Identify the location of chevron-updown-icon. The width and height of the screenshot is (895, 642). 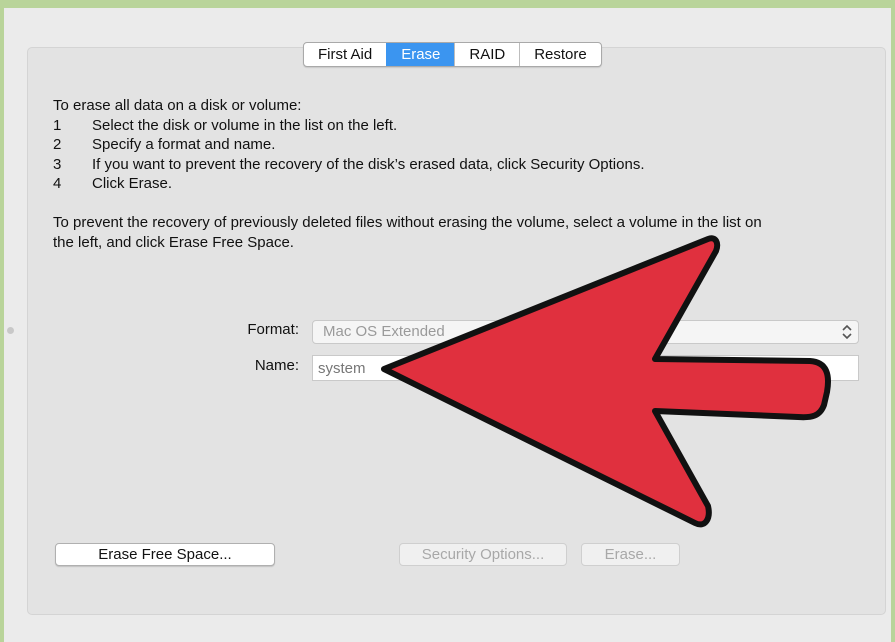
(847, 332).